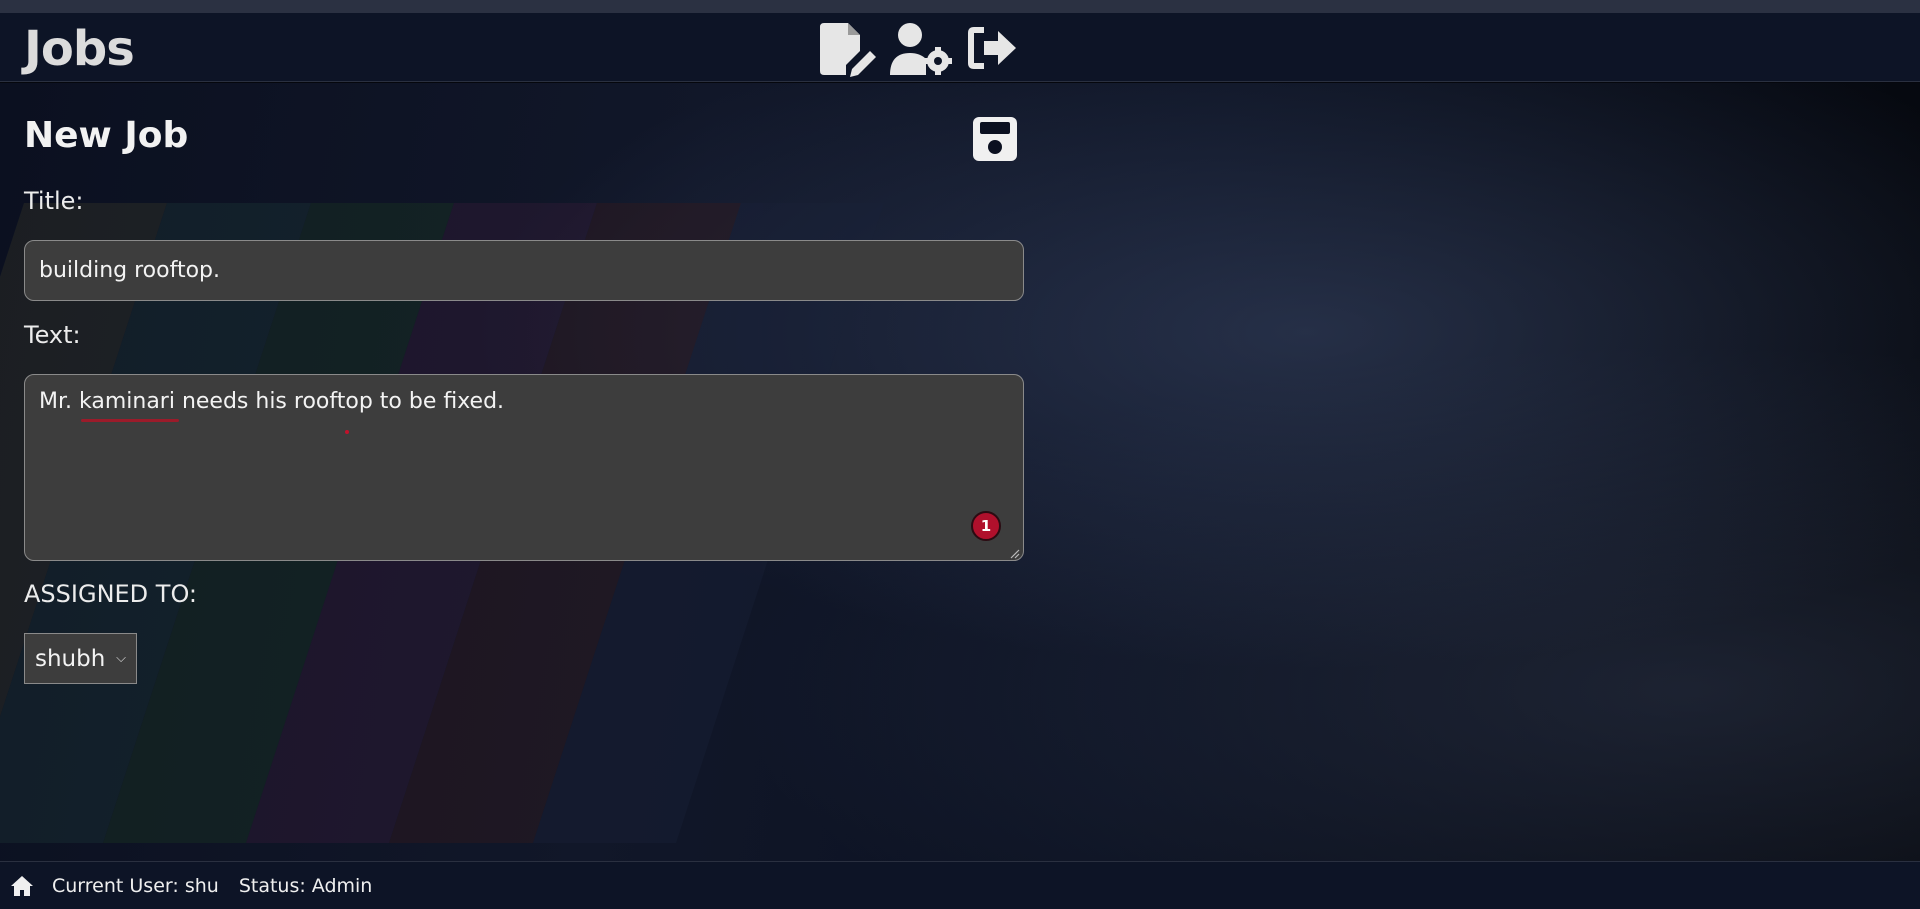 This screenshot has height=909, width=1920. I want to click on new-document-icon, so click(848, 49).